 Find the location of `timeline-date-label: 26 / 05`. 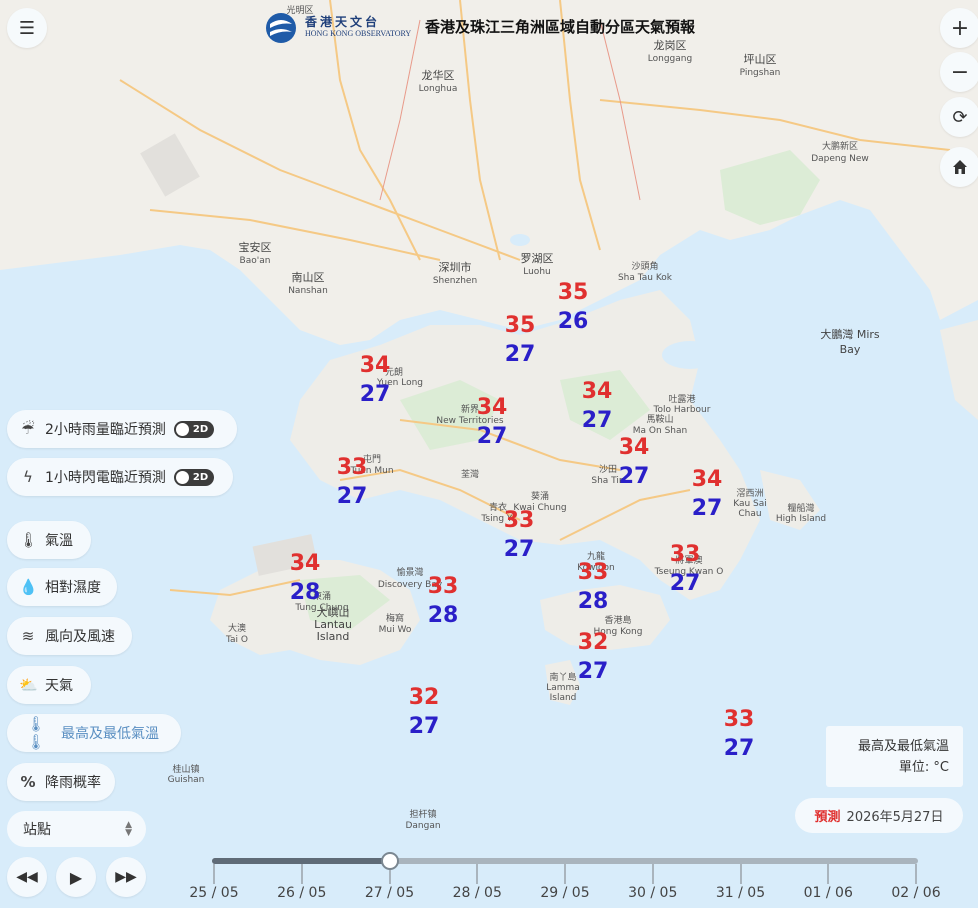

timeline-date-label: 26 / 05 is located at coordinates (302, 893).